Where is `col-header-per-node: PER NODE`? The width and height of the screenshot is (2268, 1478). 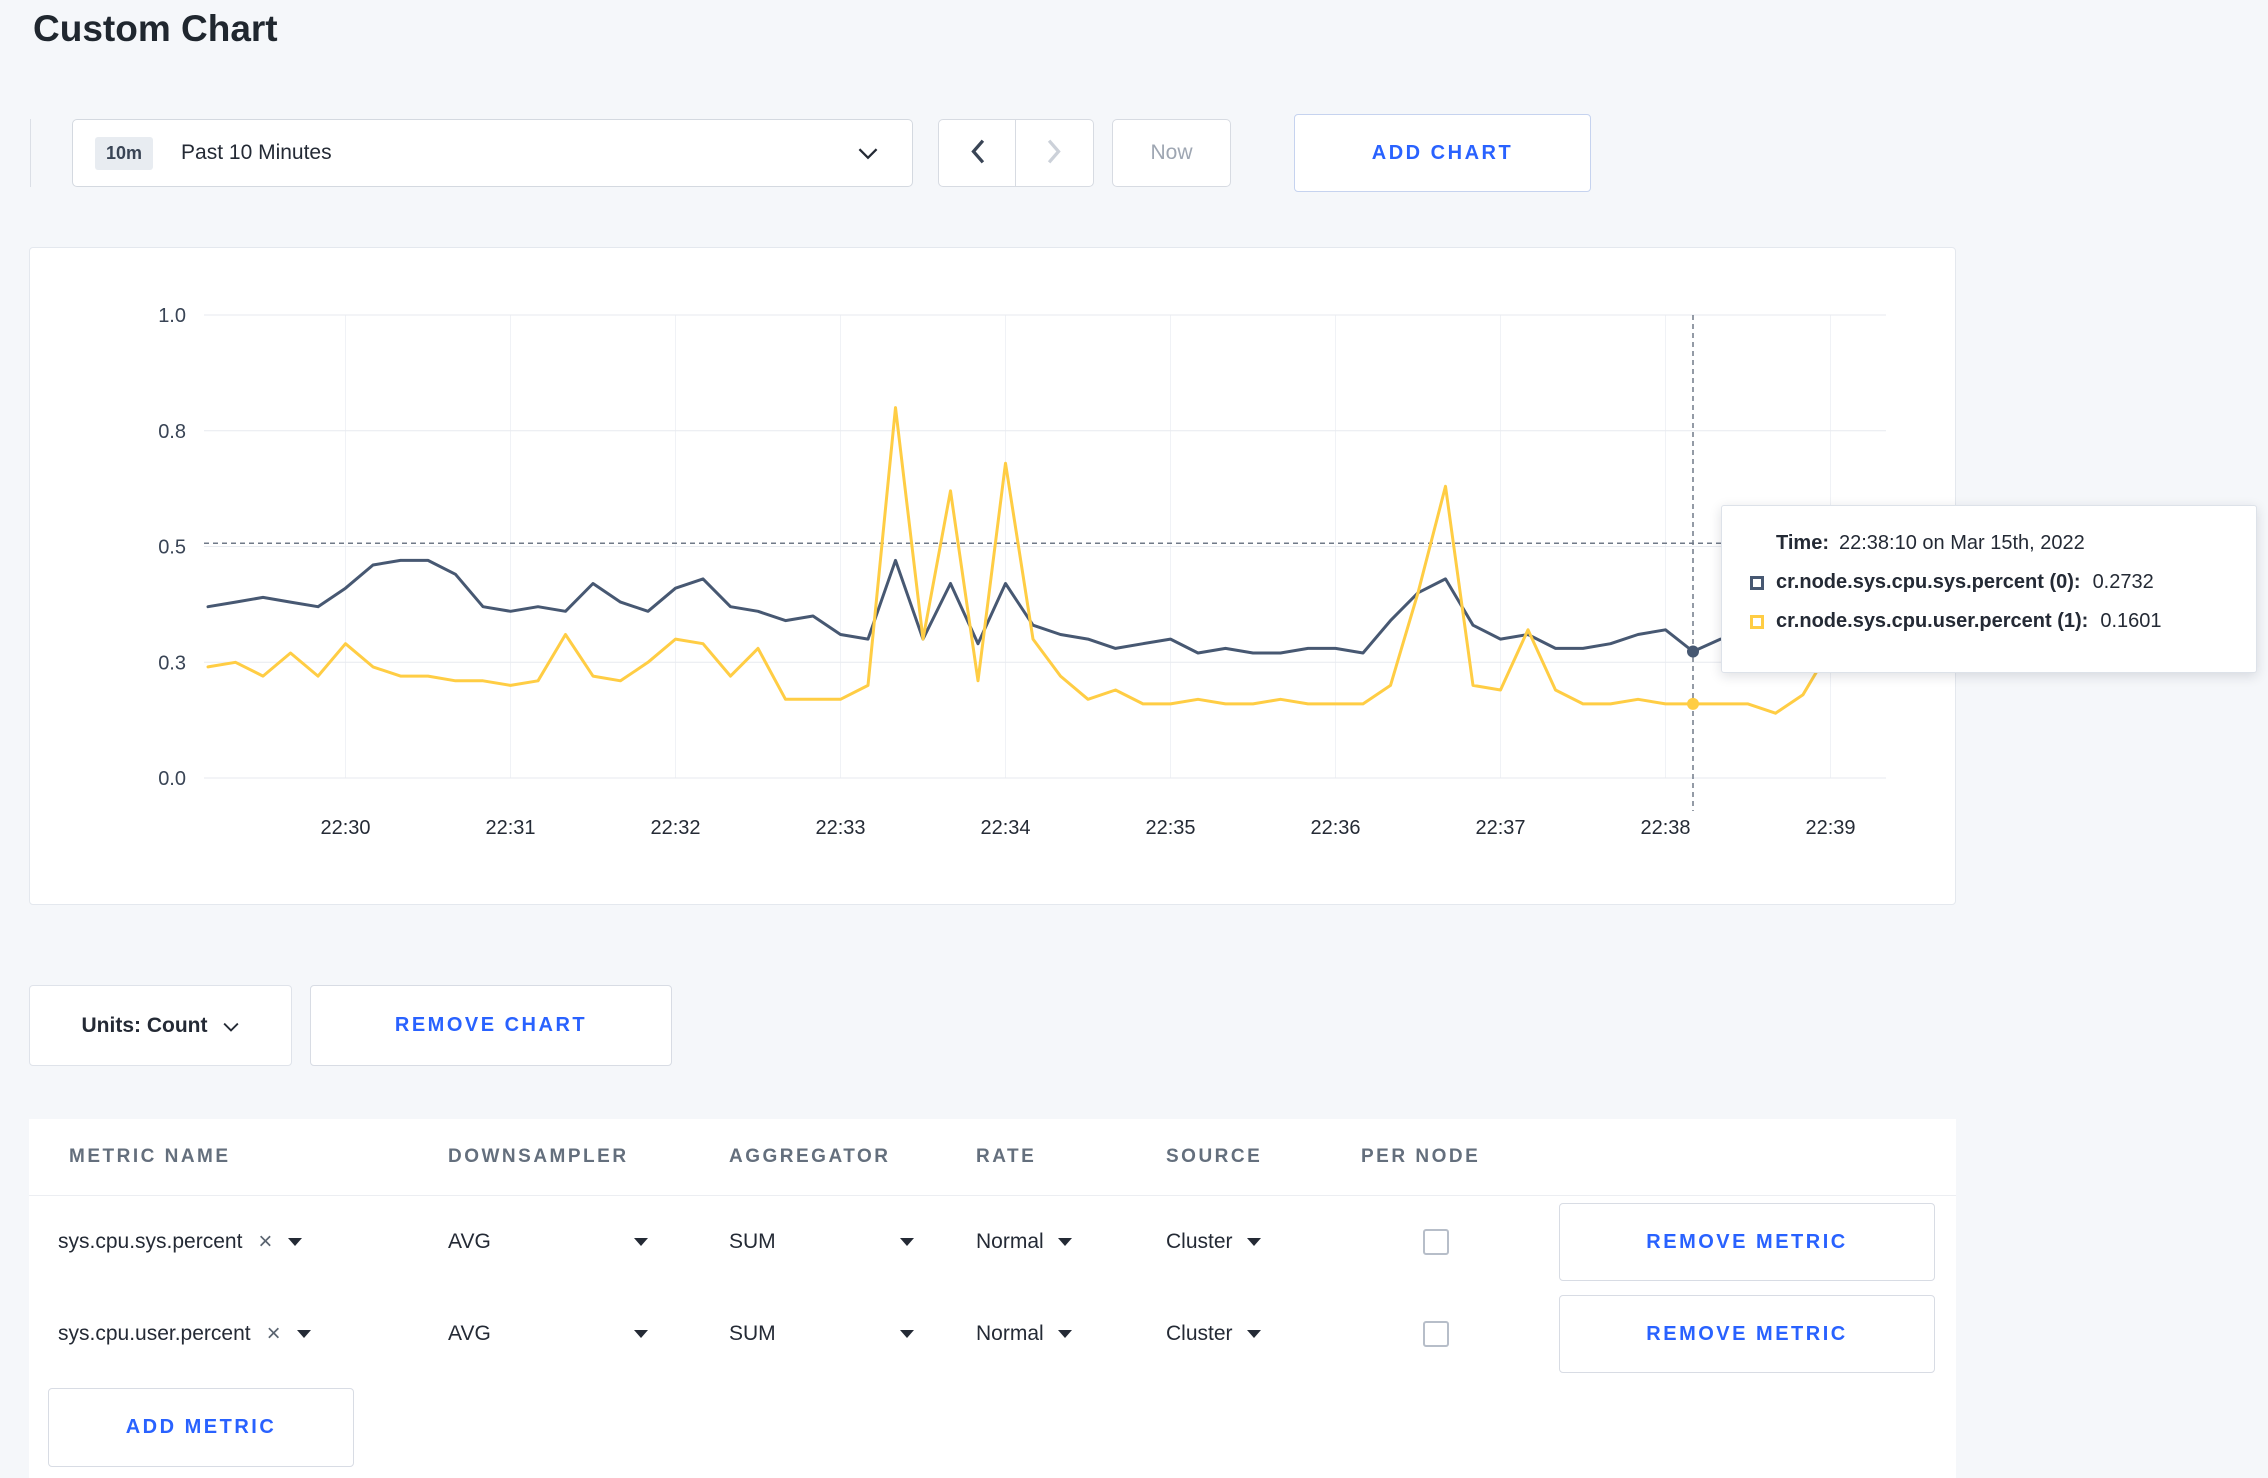
col-header-per-node: PER NODE is located at coordinates (1421, 1156).